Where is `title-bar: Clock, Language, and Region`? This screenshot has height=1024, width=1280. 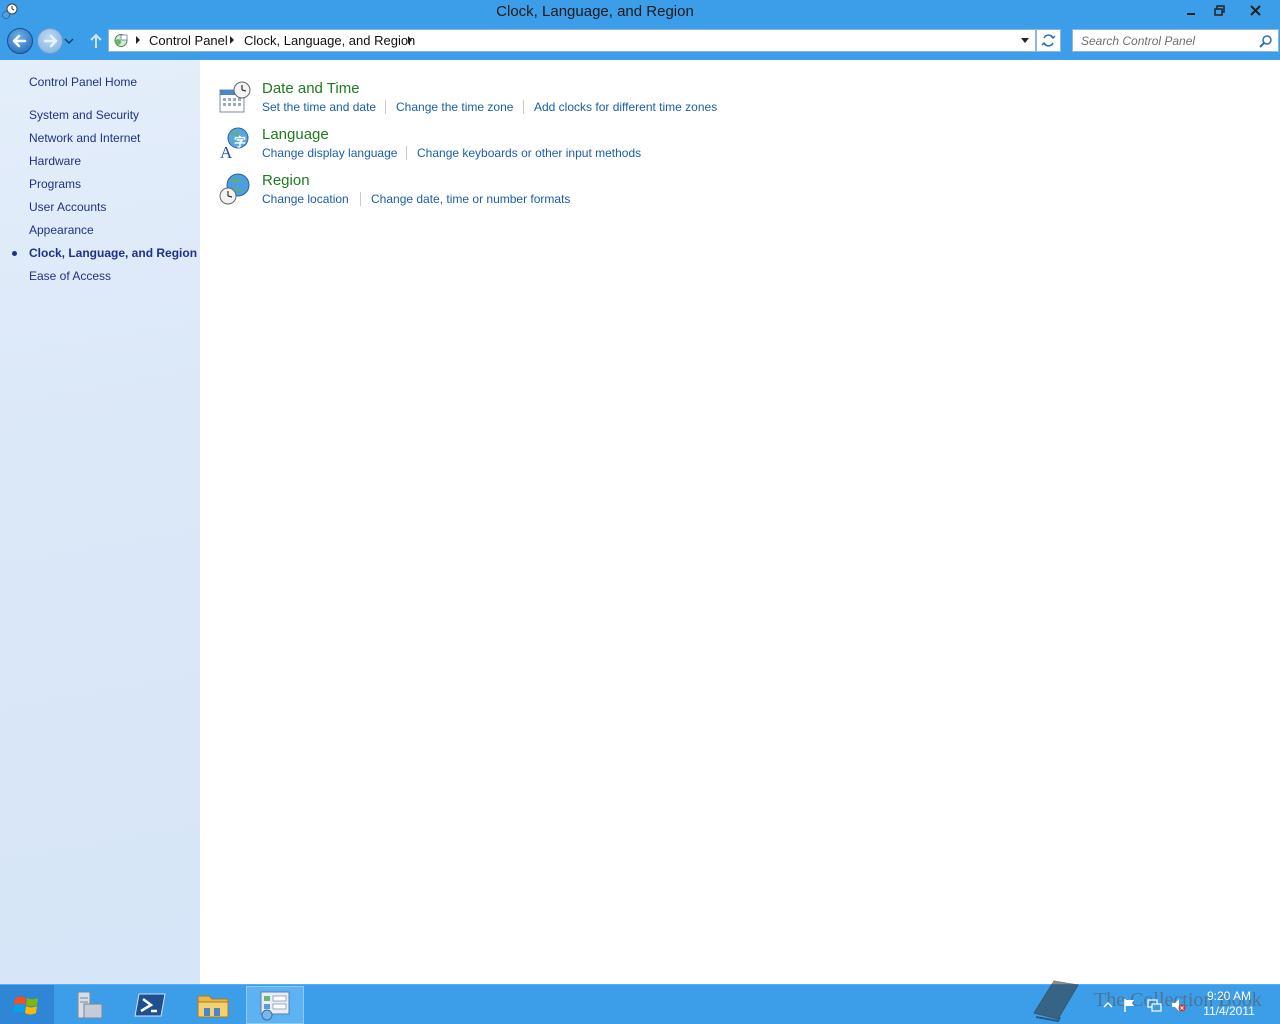
title-bar: Clock, Language, and Region is located at coordinates (640, 12).